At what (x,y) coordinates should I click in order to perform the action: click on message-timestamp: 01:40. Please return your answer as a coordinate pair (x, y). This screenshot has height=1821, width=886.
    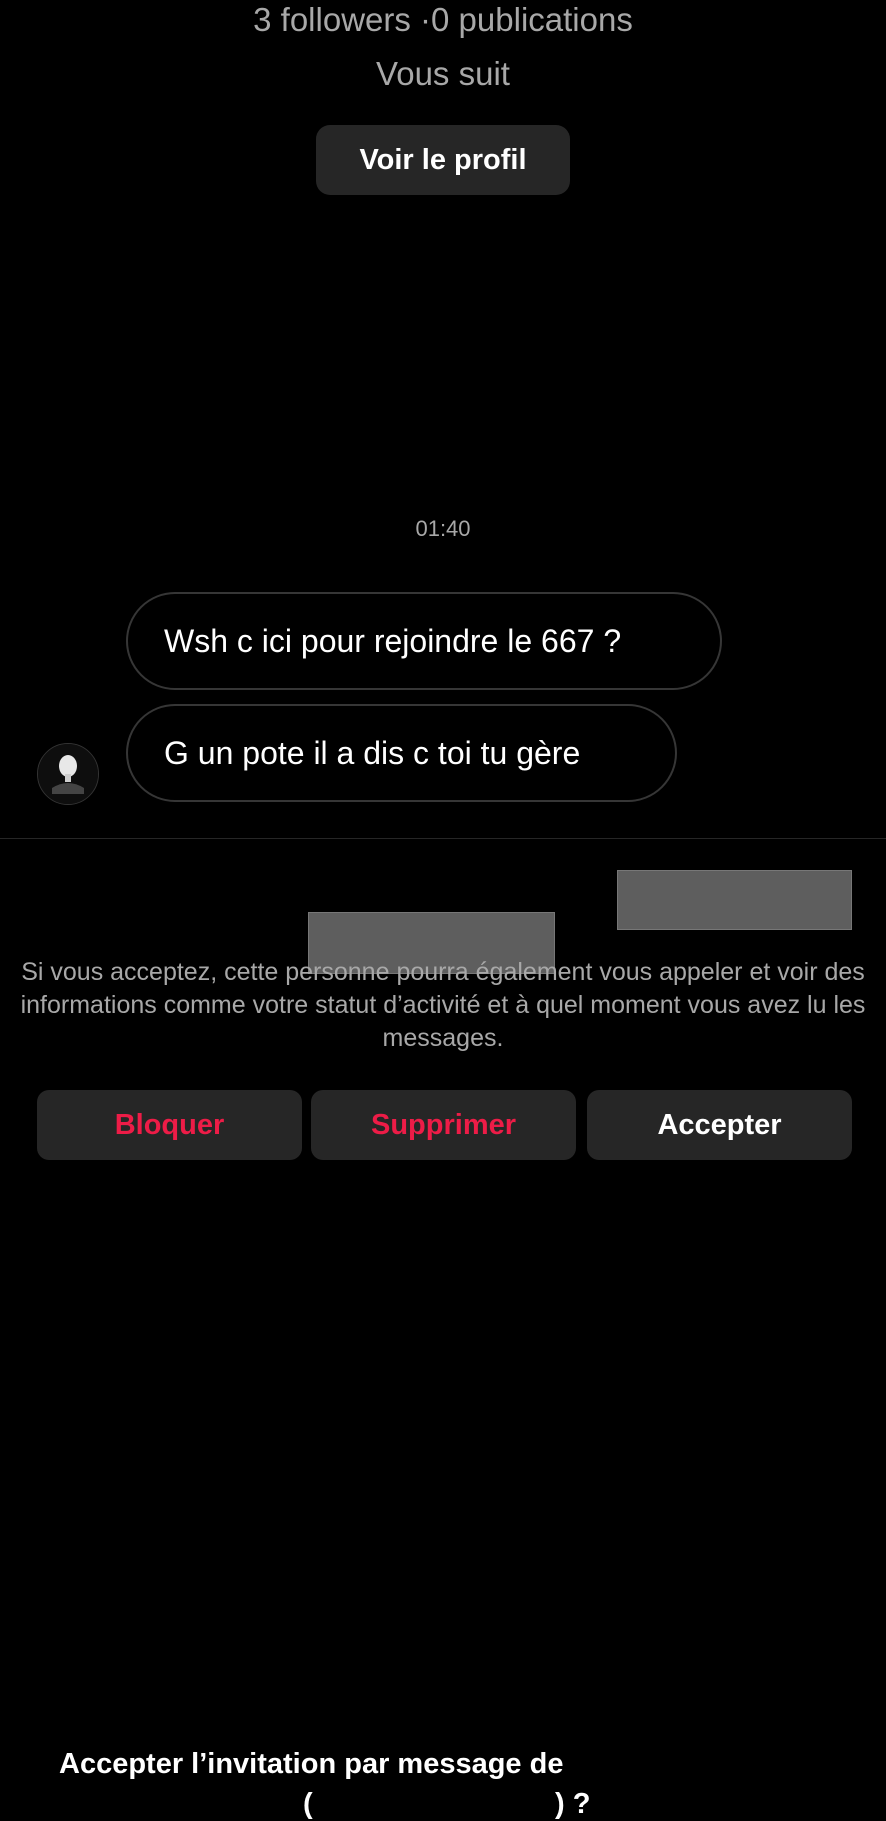
    Looking at the image, I should click on (443, 528).